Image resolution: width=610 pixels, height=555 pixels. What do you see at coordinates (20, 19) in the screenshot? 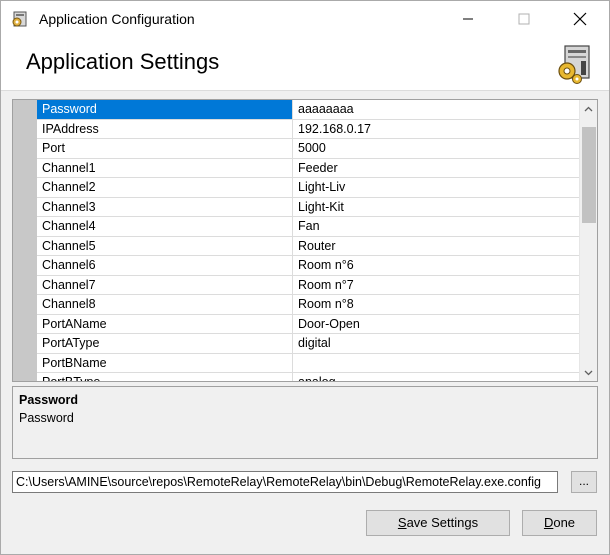
I see `settings-app-icon` at bounding box center [20, 19].